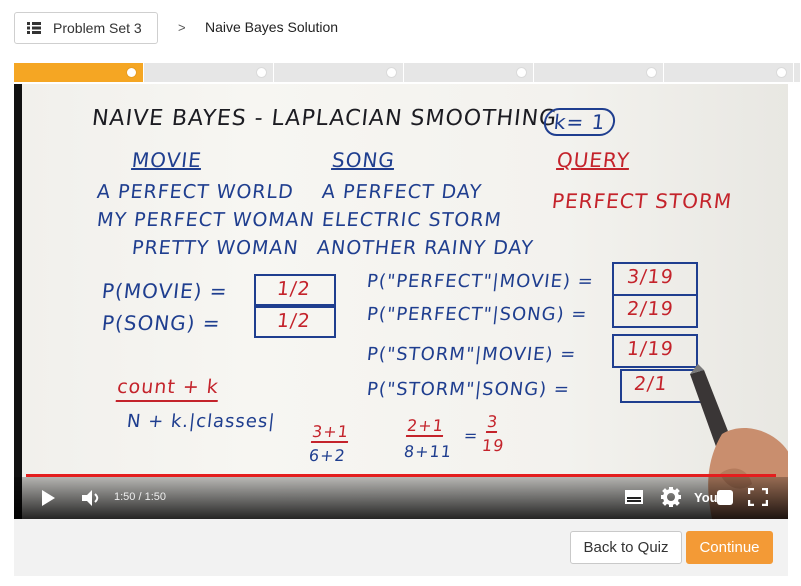 The height and width of the screenshot is (586, 801). I want to click on youtube-logo-icon: You, so click(714, 497).